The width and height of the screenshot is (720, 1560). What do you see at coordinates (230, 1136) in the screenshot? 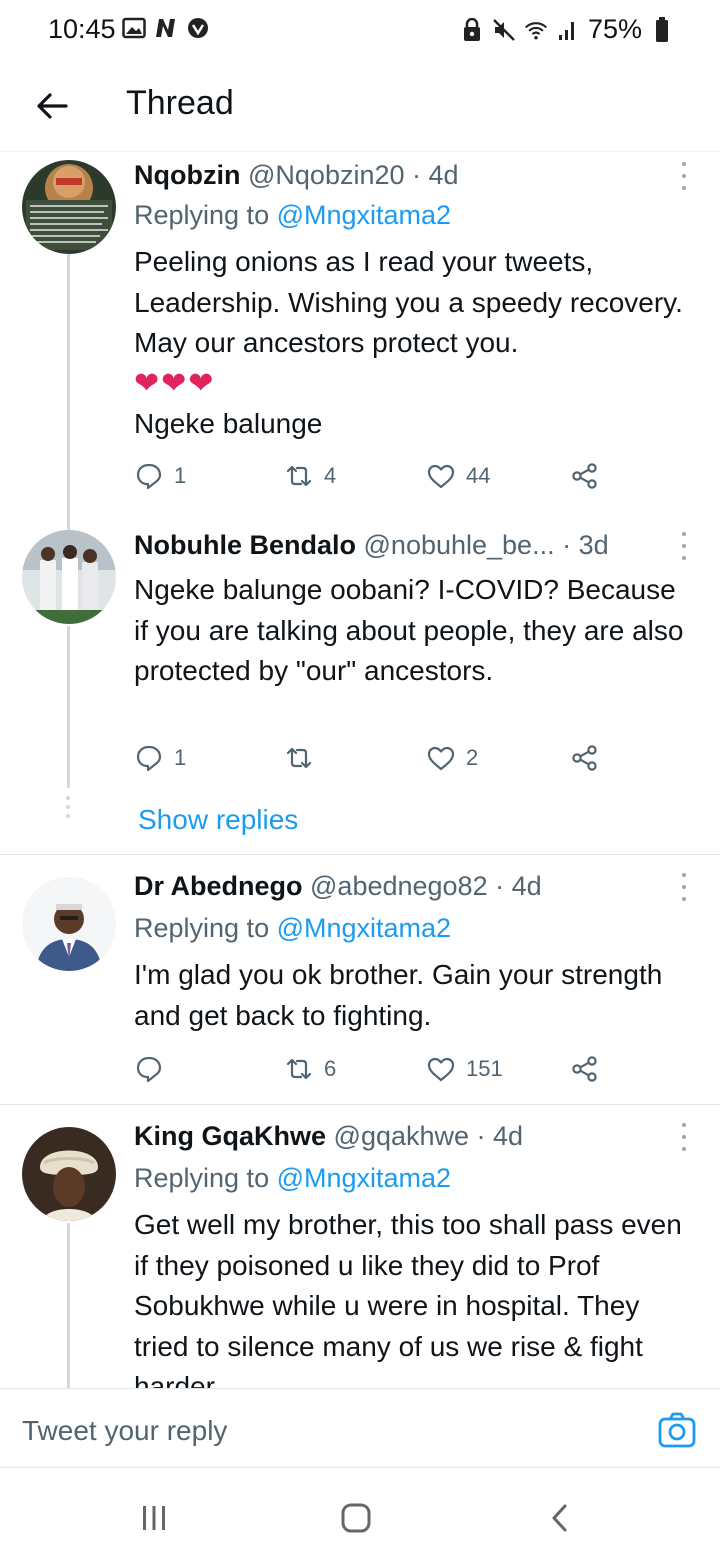
I see `display-name: King GqaKhwe` at bounding box center [230, 1136].